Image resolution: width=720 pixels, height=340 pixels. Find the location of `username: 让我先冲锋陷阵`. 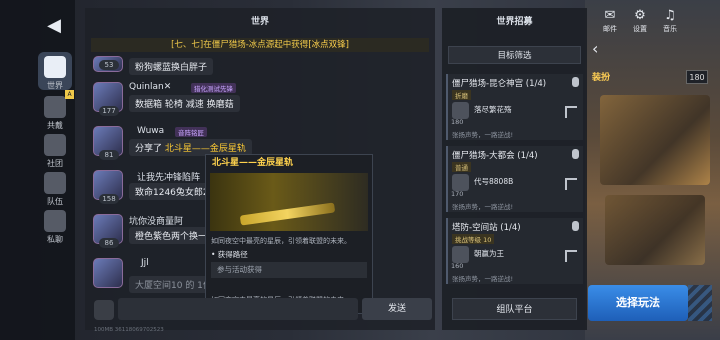

username: 让我先冲锋陷阵 is located at coordinates (168, 176).